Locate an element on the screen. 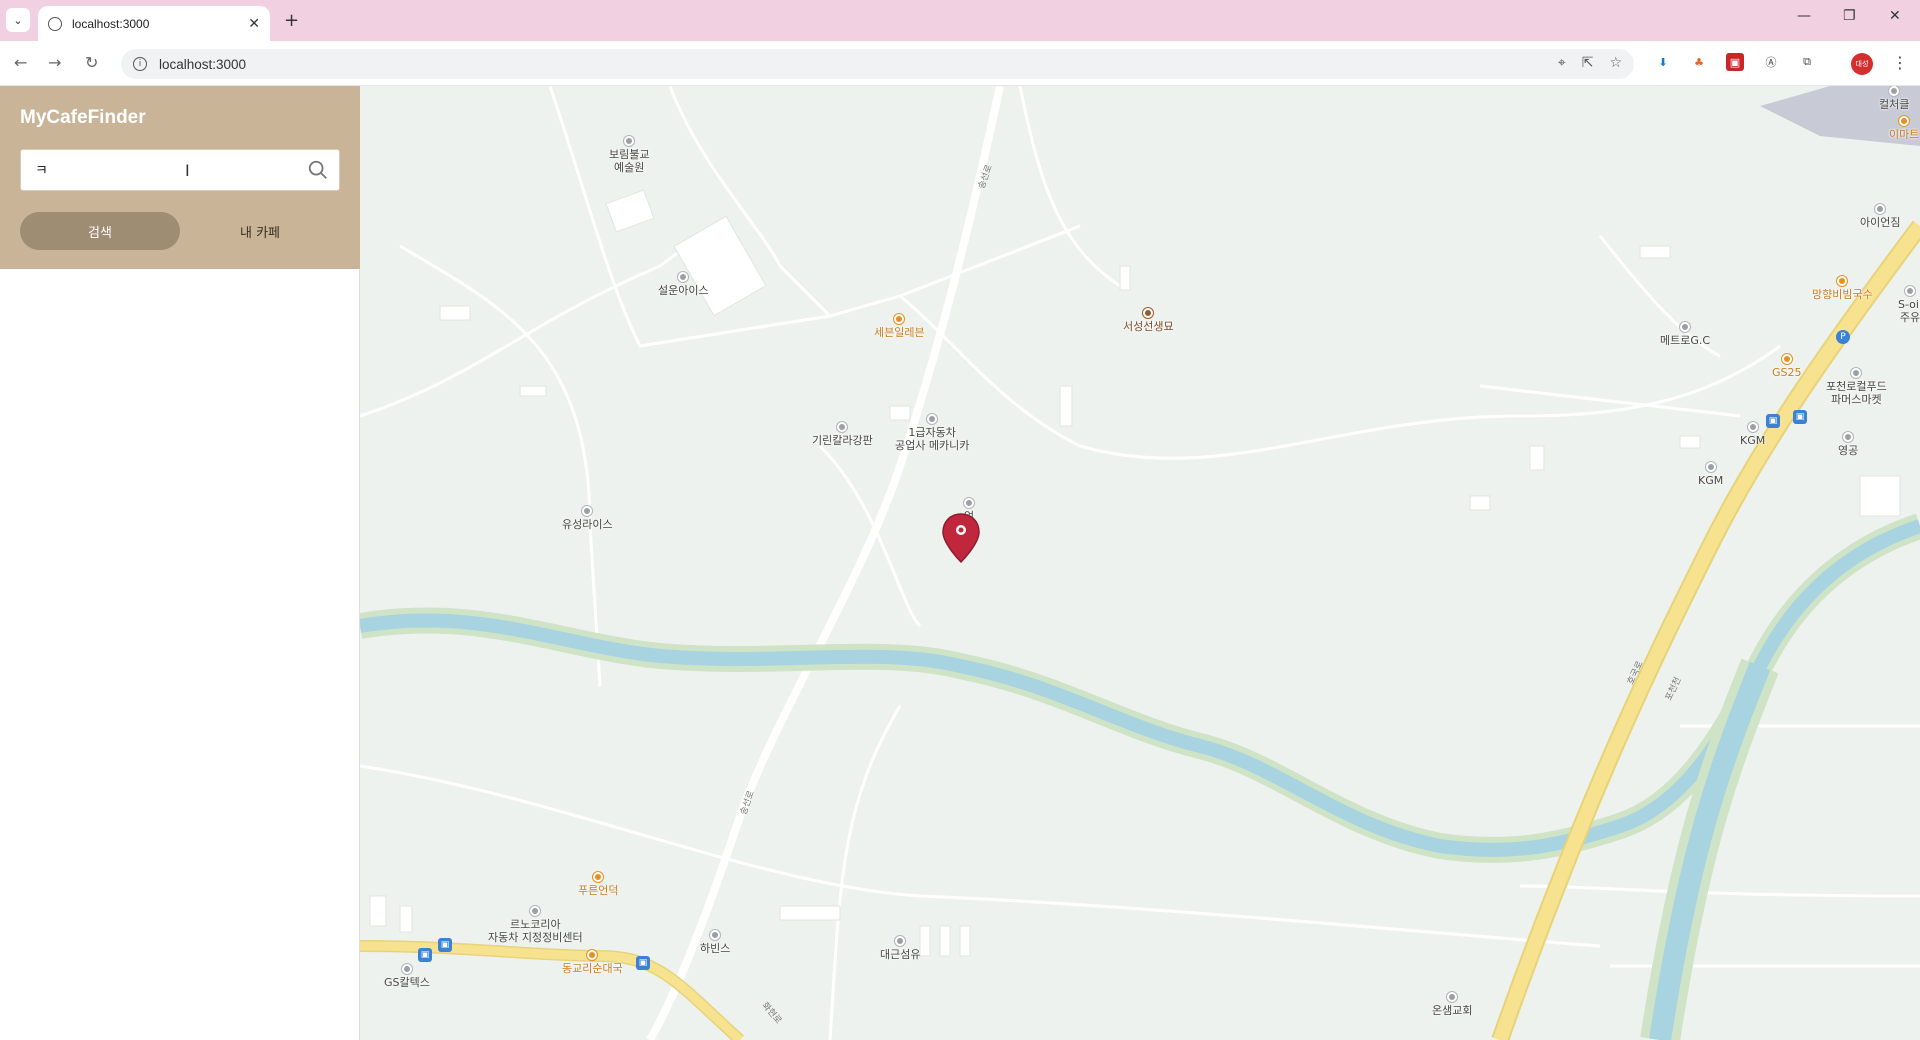 The height and width of the screenshot is (1040, 1920). text-cursor-icon: I is located at coordinates (187, 170).